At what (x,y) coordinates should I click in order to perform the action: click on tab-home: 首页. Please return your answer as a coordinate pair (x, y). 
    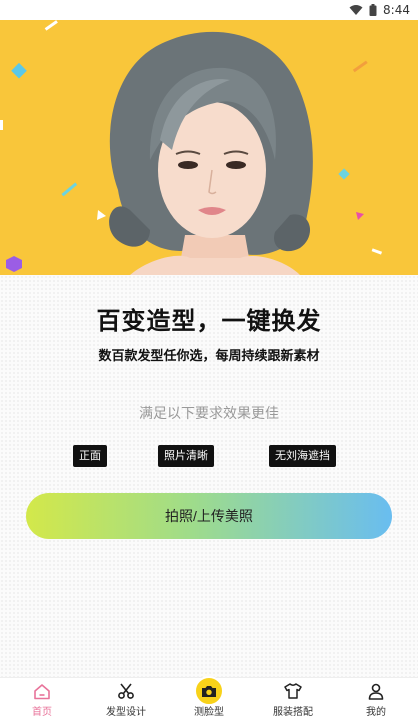
    Looking at the image, I should click on (42, 699).